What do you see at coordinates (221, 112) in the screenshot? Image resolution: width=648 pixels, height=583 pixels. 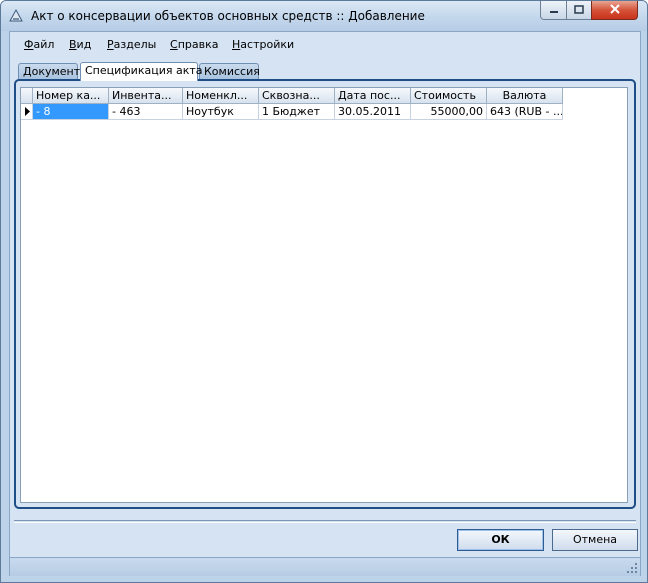 I see `cell-nomenclature: Ноутбук` at bounding box center [221, 112].